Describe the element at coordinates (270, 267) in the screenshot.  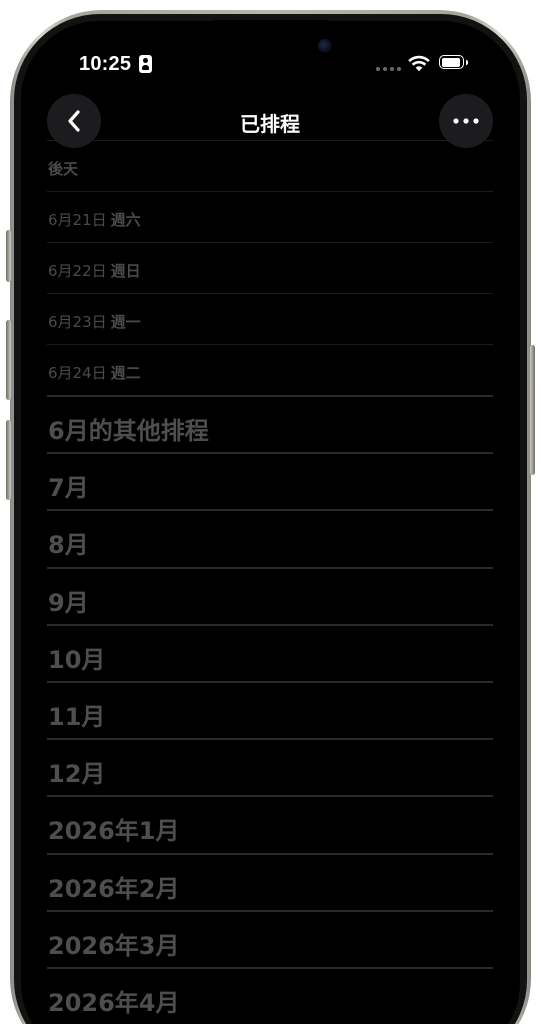
I see `day-row: 6月22日 週日` at that location.